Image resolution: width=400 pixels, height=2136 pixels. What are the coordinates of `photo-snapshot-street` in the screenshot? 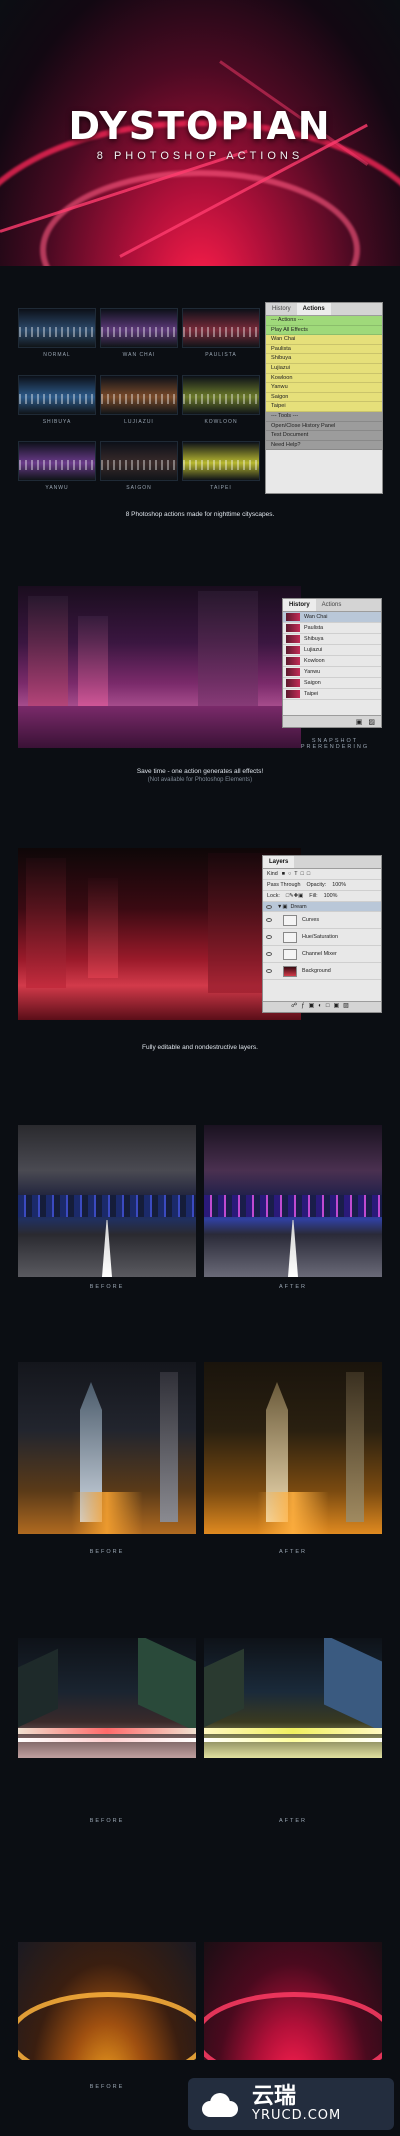 It's located at (159, 667).